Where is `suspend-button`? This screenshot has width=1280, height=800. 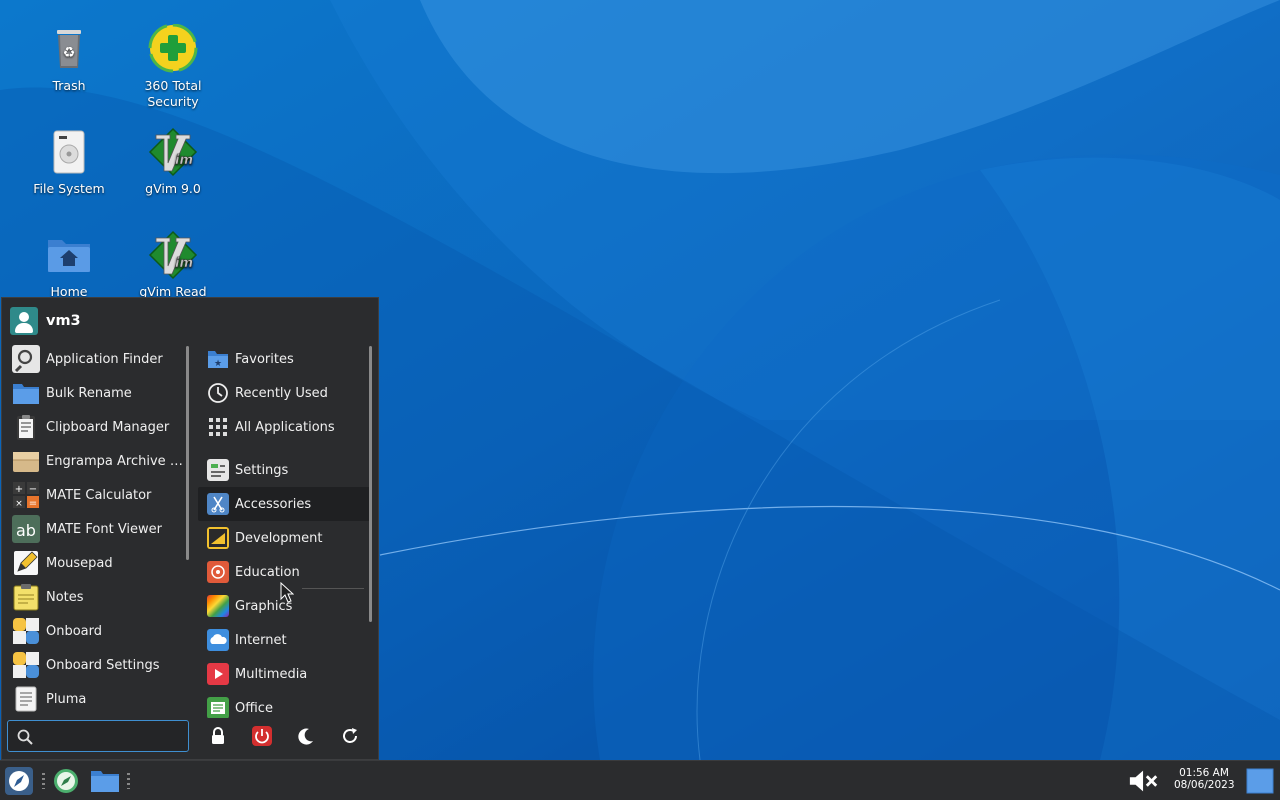
suspend-button is located at coordinates (306, 736).